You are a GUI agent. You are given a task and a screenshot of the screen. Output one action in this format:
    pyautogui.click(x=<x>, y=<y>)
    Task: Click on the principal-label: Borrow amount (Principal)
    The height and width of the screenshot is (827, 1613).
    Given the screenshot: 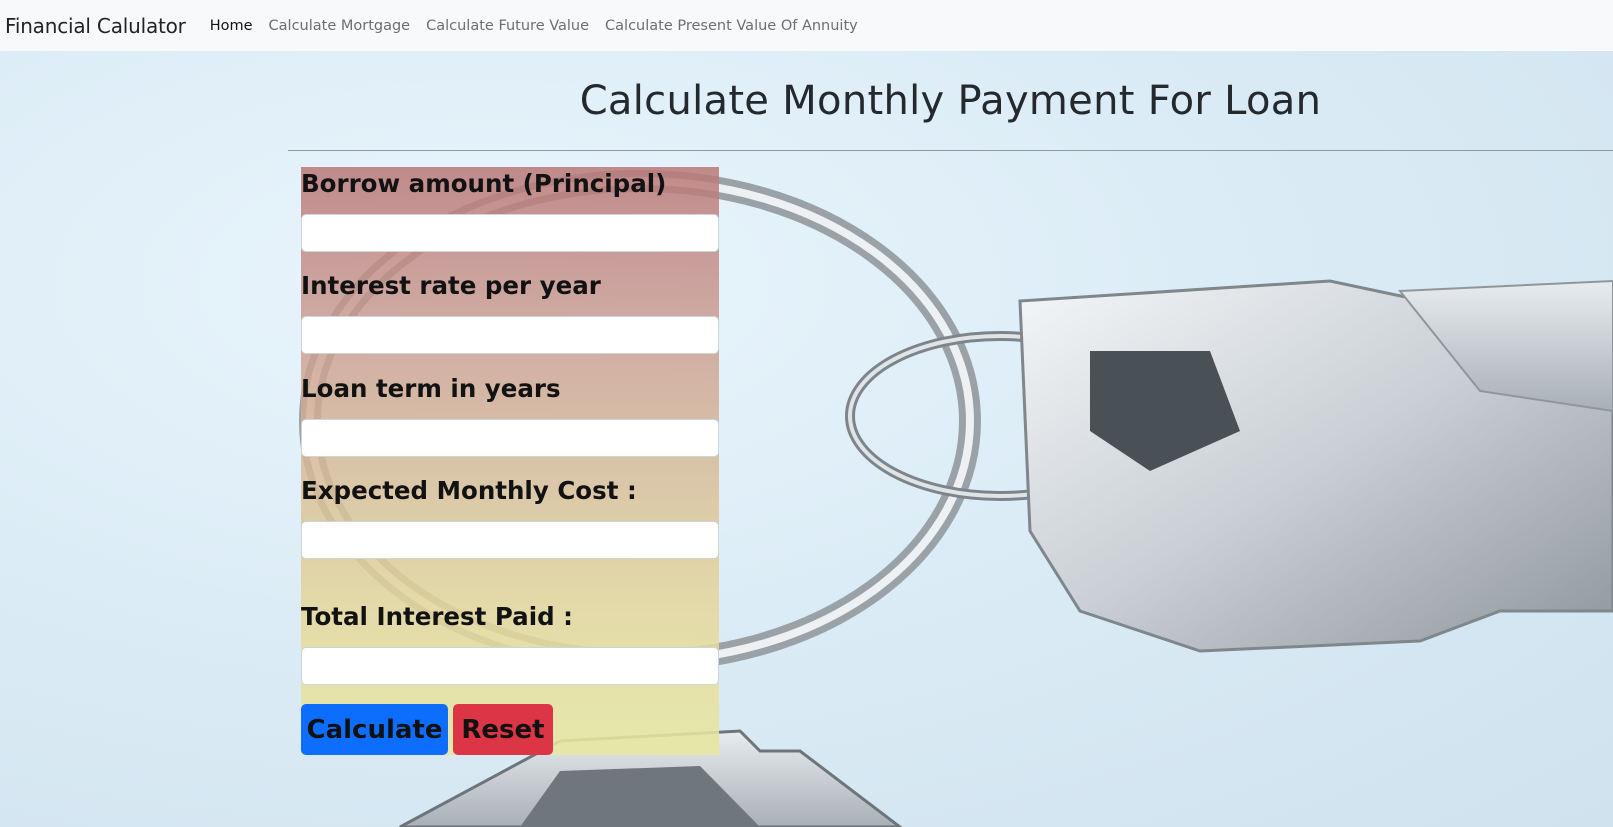 What is the action you would take?
    pyautogui.click(x=484, y=183)
    